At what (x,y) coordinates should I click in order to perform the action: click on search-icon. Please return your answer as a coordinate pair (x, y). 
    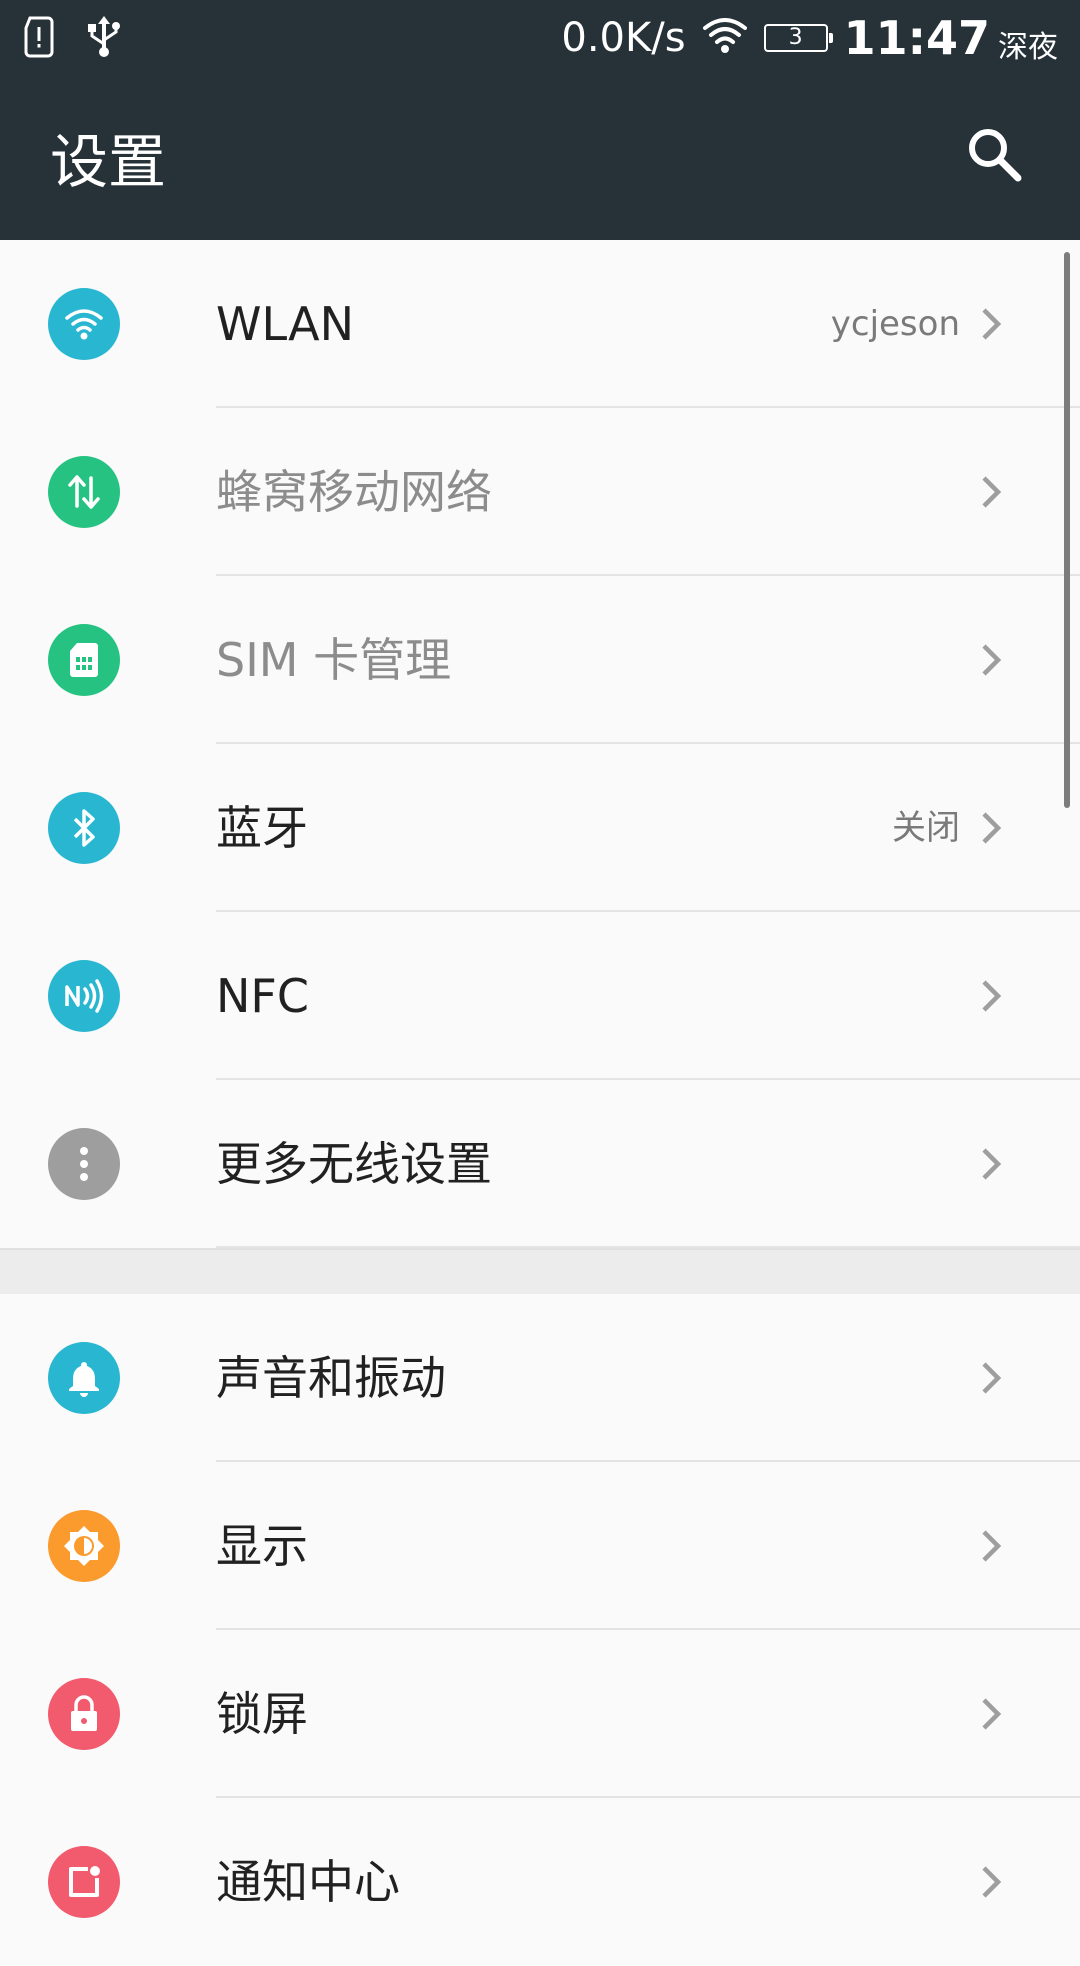
    Looking at the image, I should click on (995, 155).